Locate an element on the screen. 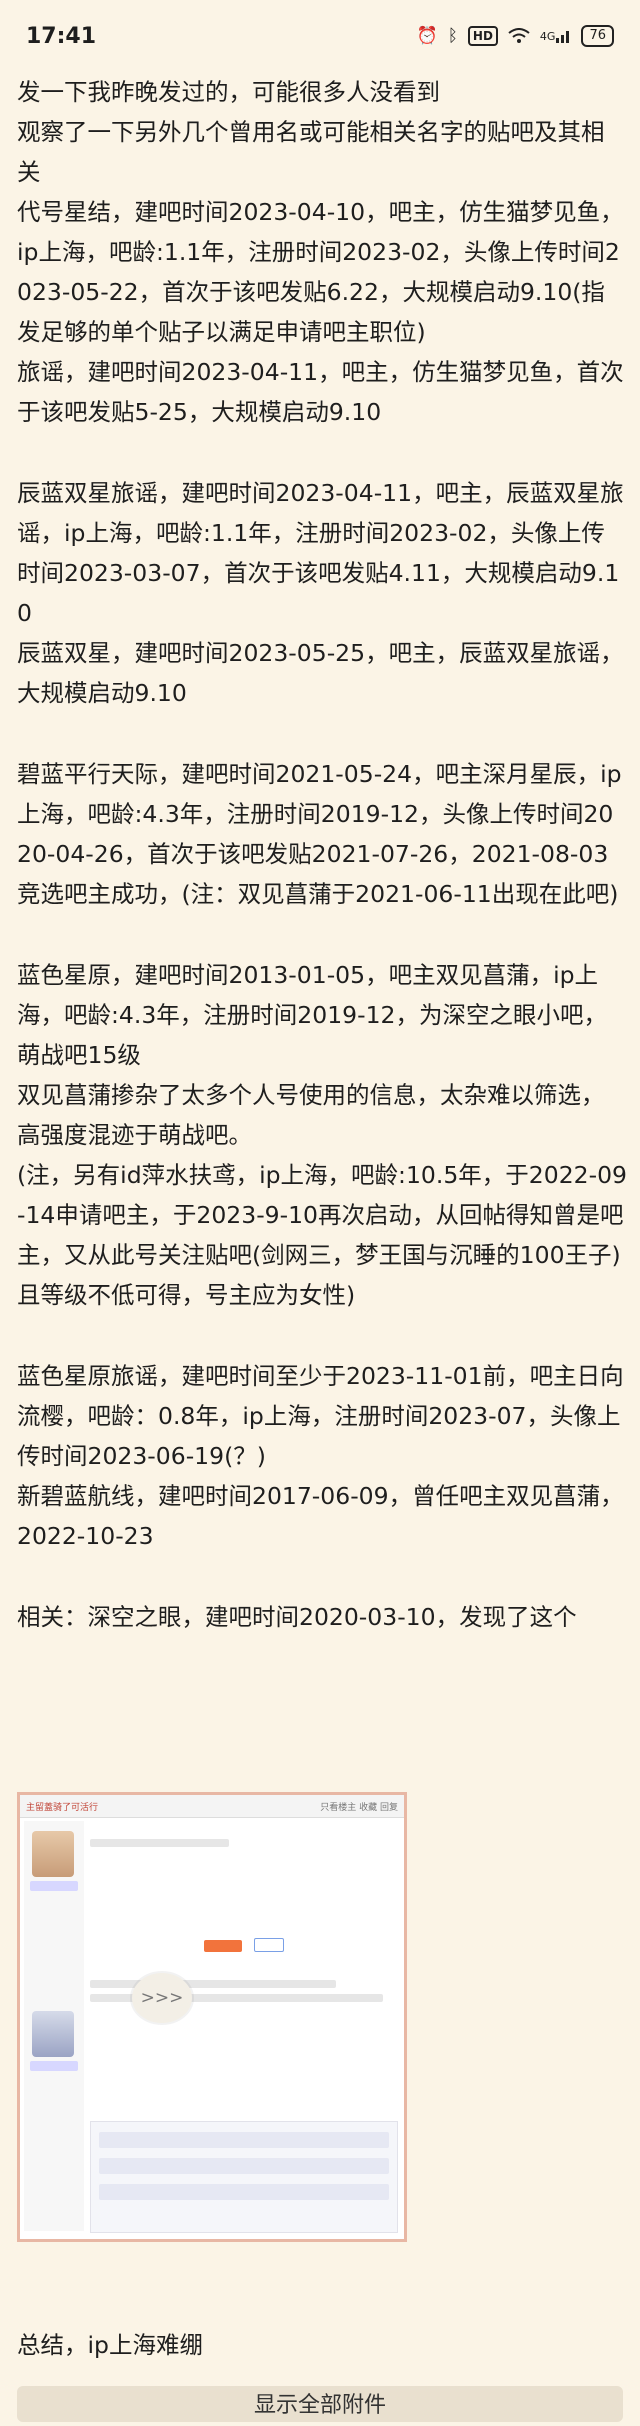 Image resolution: width=640 pixels, height=2426 pixels. orange-button is located at coordinates (223, 1946).